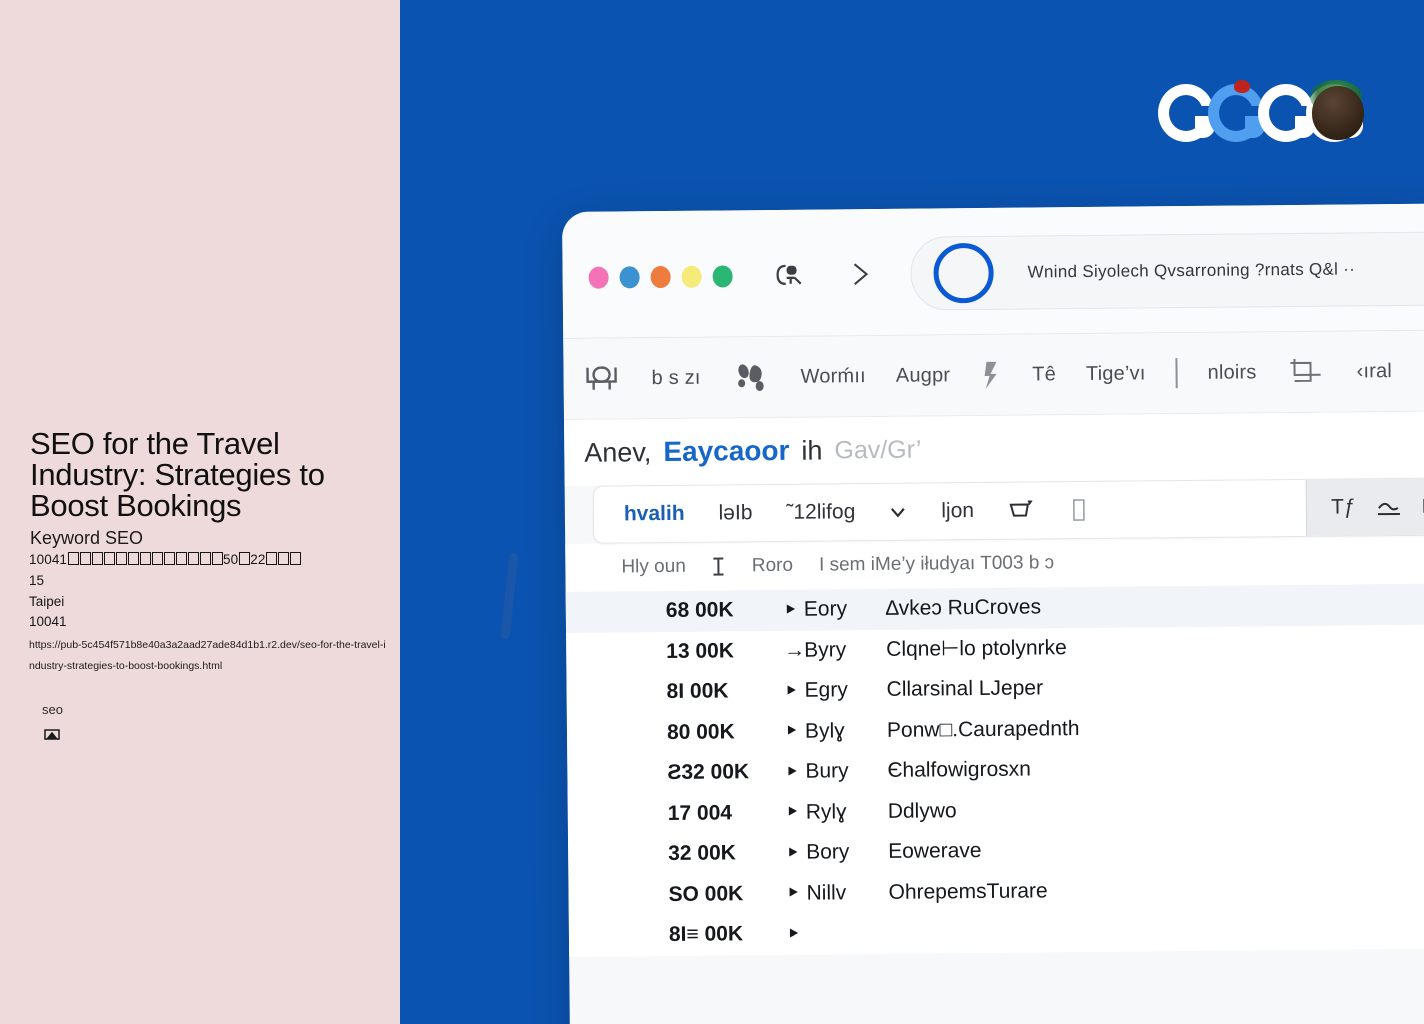 The width and height of the screenshot is (1424, 1024). Describe the element at coordinates (957, 511) in the screenshot. I see `table-header-cell-3: ljon` at that location.